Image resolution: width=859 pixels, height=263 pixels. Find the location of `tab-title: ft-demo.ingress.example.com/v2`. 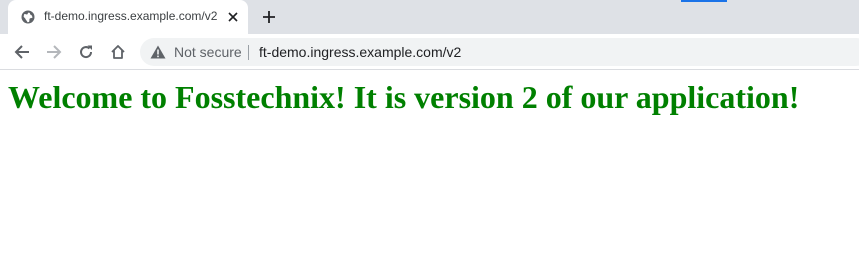

tab-title: ft-demo.ingress.example.com/v2 is located at coordinates (131, 16).